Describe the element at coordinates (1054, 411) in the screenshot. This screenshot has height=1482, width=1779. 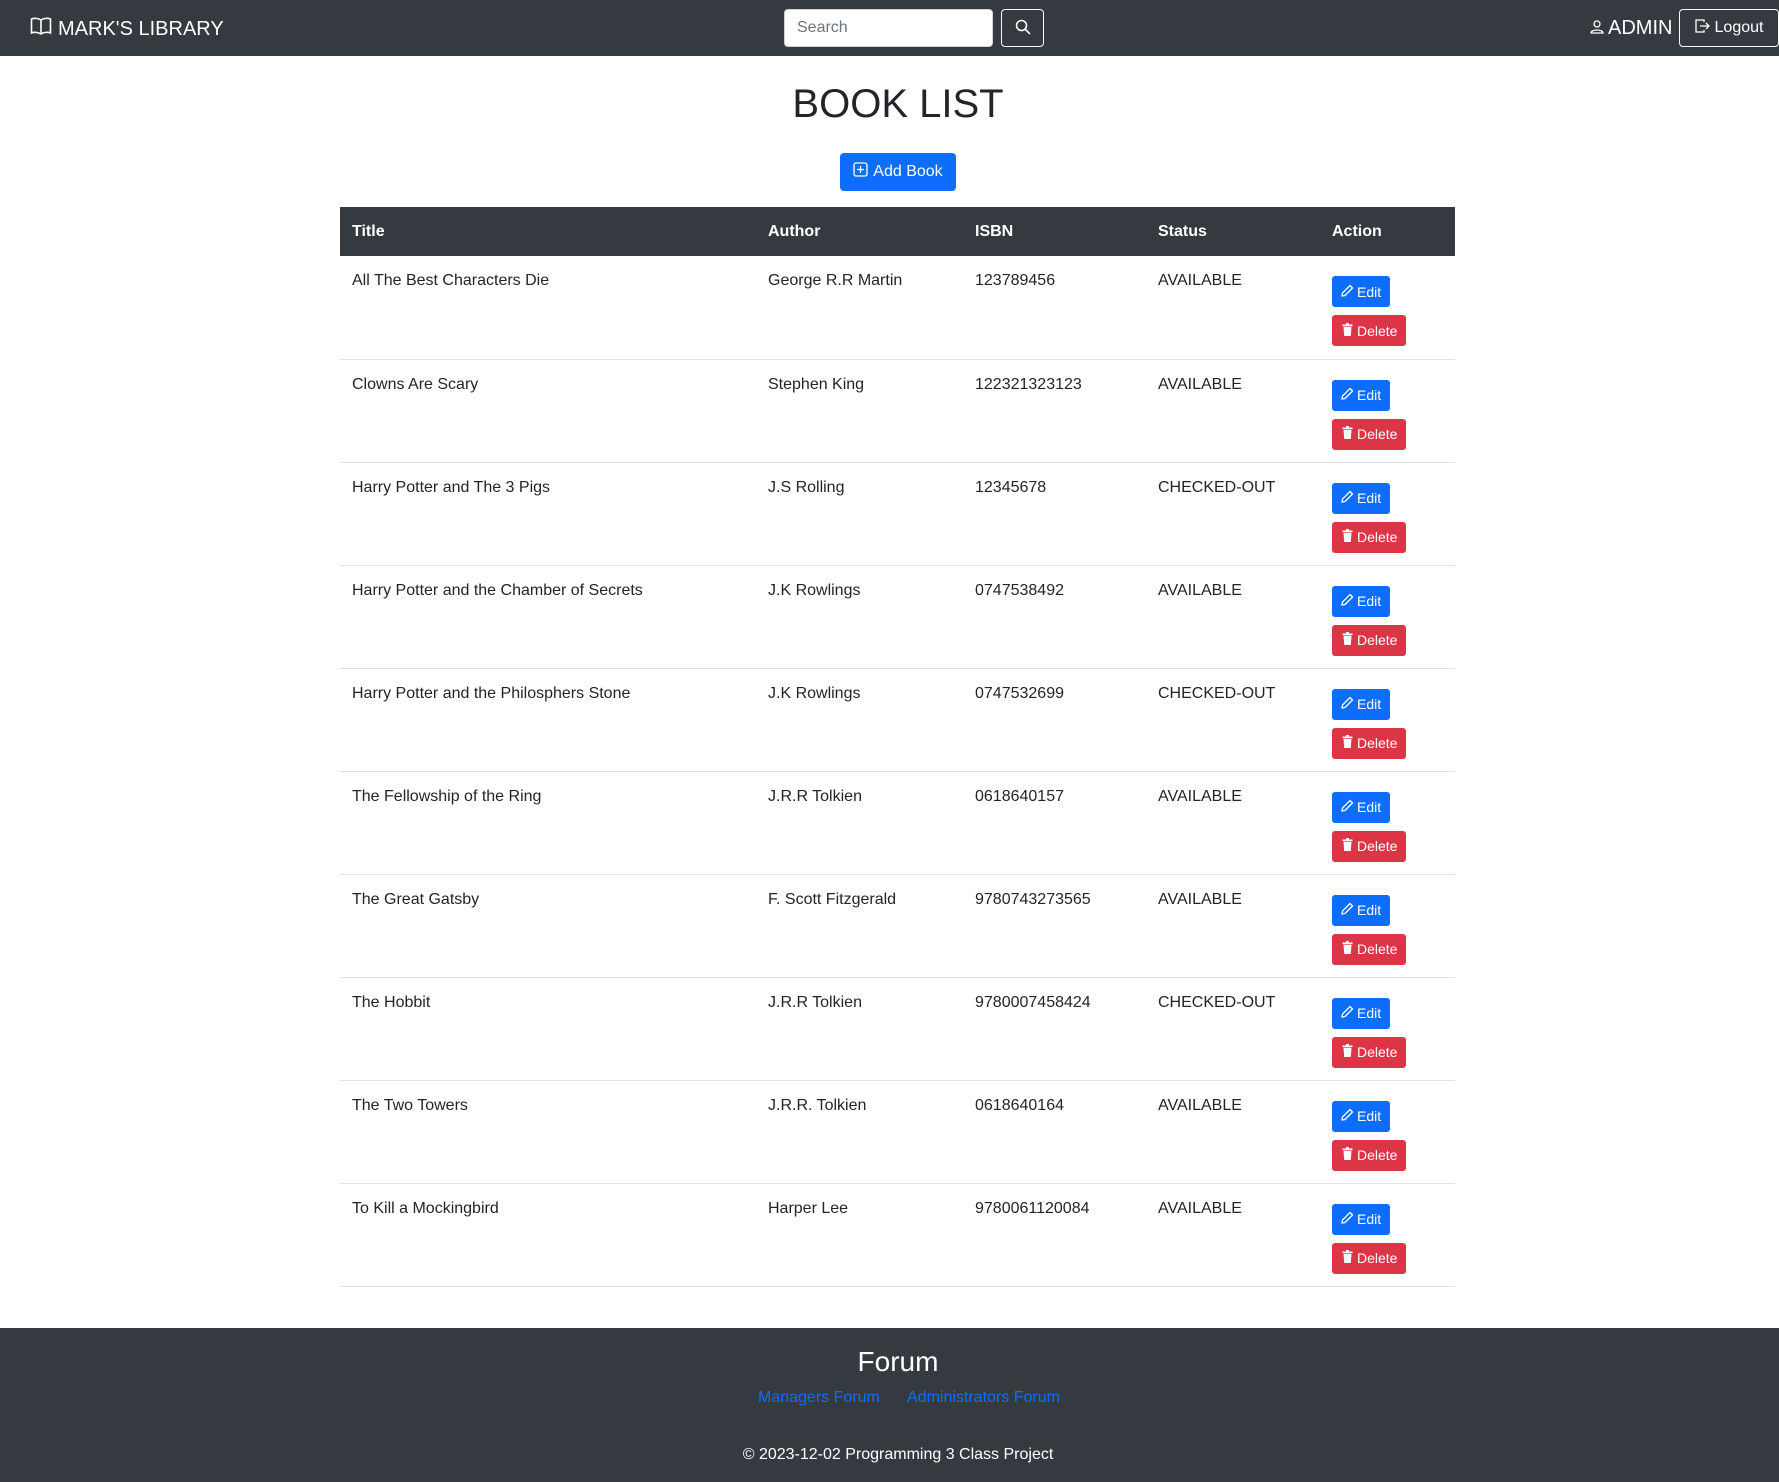
I see `book-isbn: 122321323123` at that location.